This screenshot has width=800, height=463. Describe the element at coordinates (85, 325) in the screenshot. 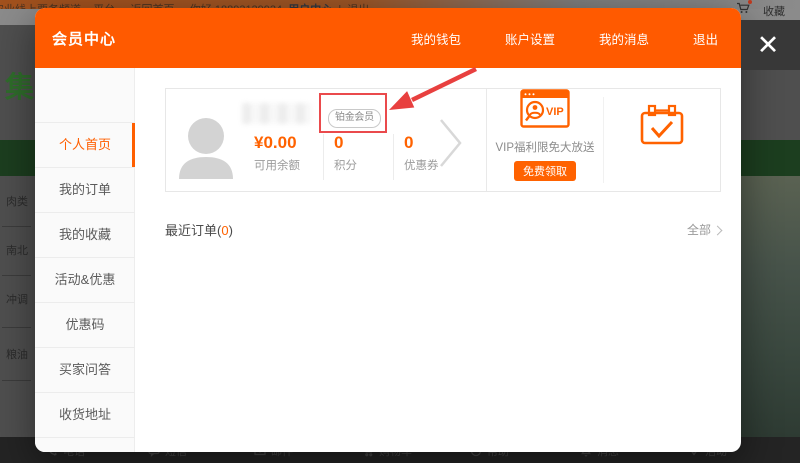

I see `sidebar-item-coupon-code: 优惠码` at that location.